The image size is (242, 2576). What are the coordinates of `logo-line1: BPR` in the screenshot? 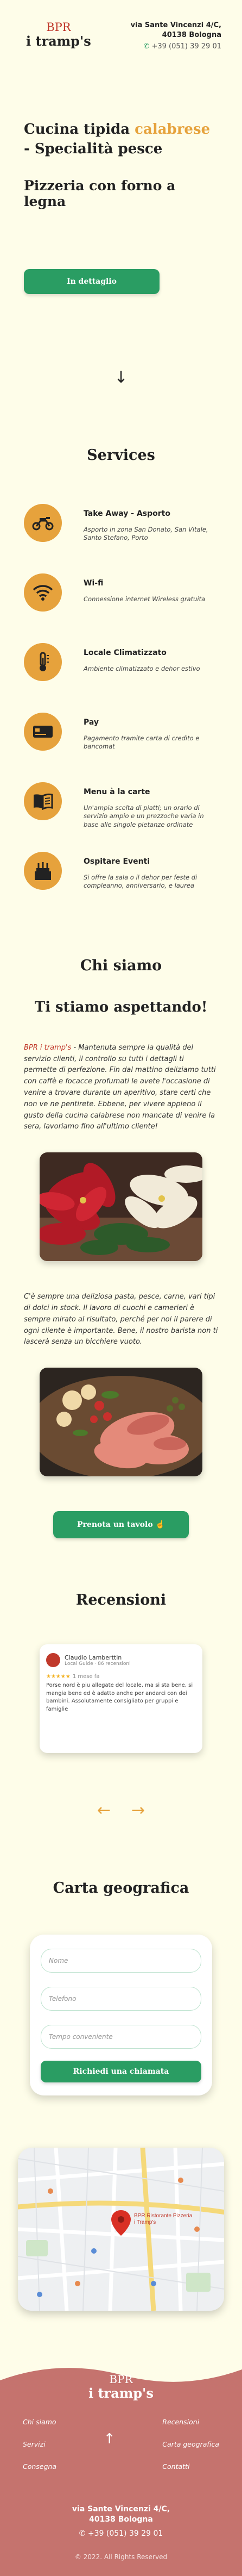 It's located at (58, 28).